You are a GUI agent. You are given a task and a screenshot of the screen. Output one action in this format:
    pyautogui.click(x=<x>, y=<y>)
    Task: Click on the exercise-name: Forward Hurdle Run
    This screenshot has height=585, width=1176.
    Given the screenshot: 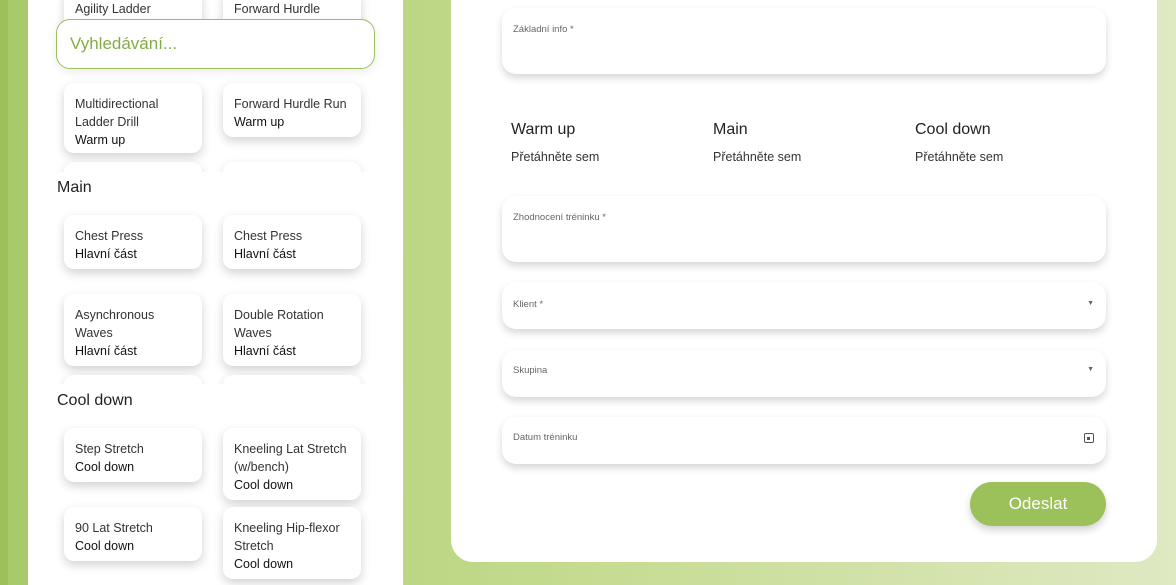 What is the action you would take?
    pyautogui.click(x=290, y=104)
    